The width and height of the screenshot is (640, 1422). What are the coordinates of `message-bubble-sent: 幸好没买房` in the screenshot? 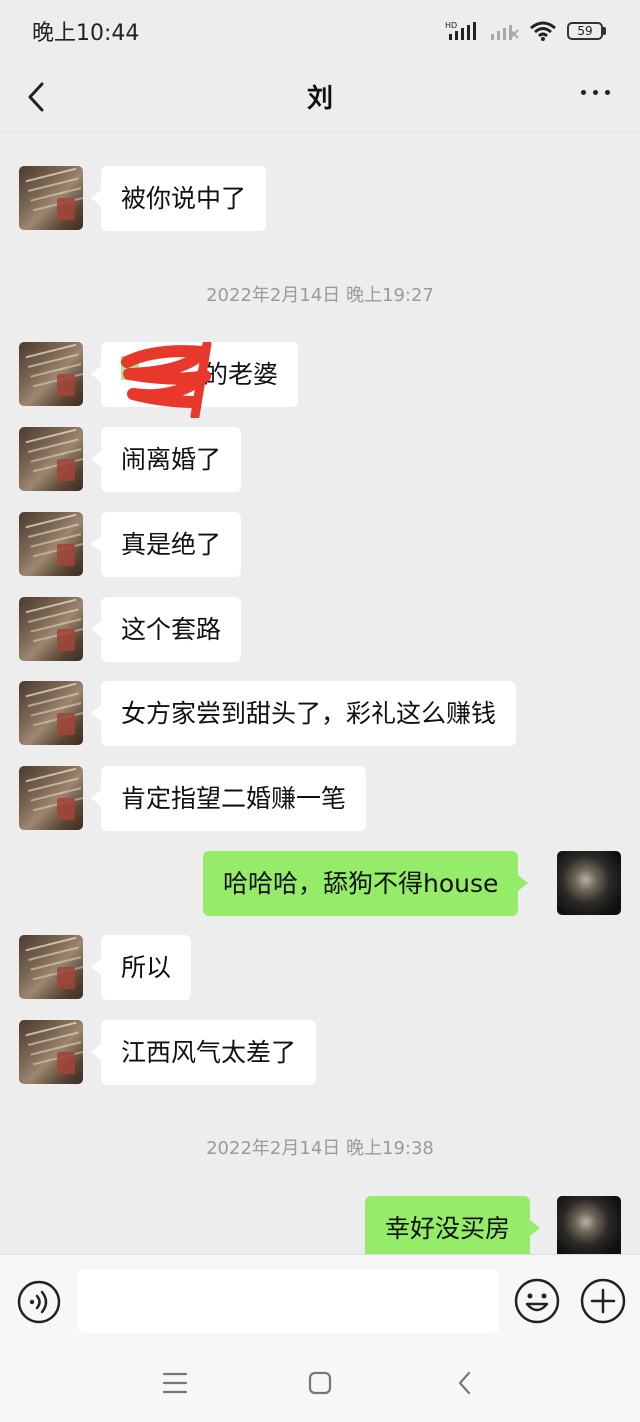 It's located at (453, 1228).